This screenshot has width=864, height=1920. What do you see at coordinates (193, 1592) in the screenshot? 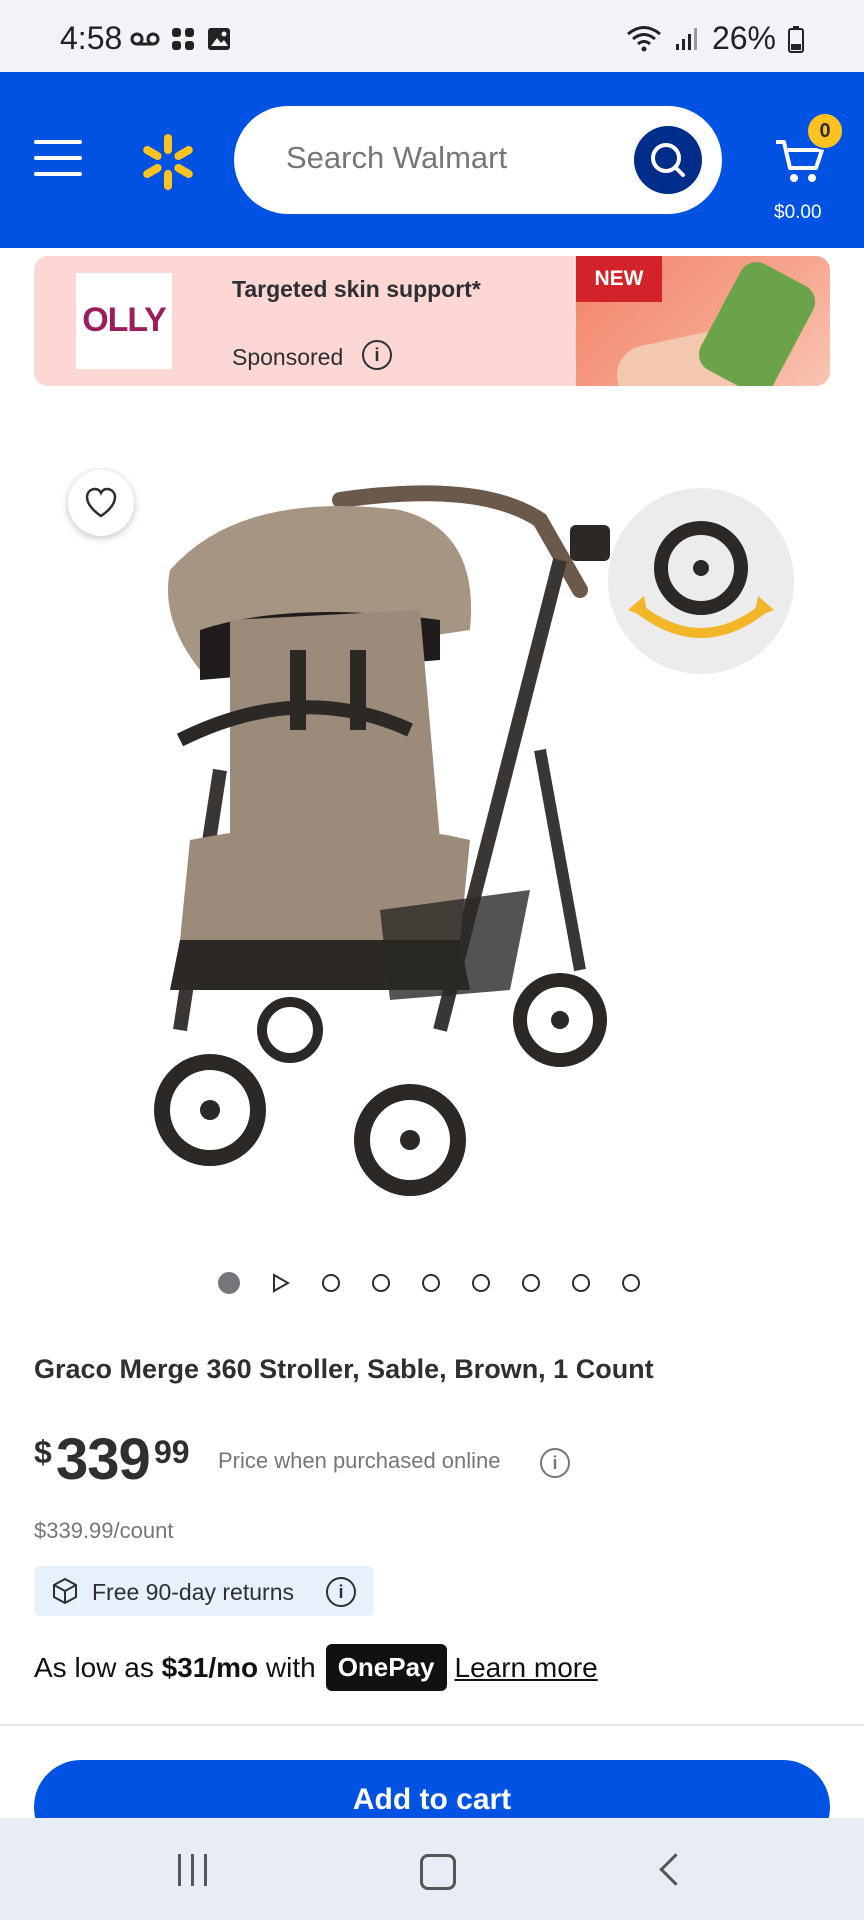
I see `returns-text: Free 90-day returns` at bounding box center [193, 1592].